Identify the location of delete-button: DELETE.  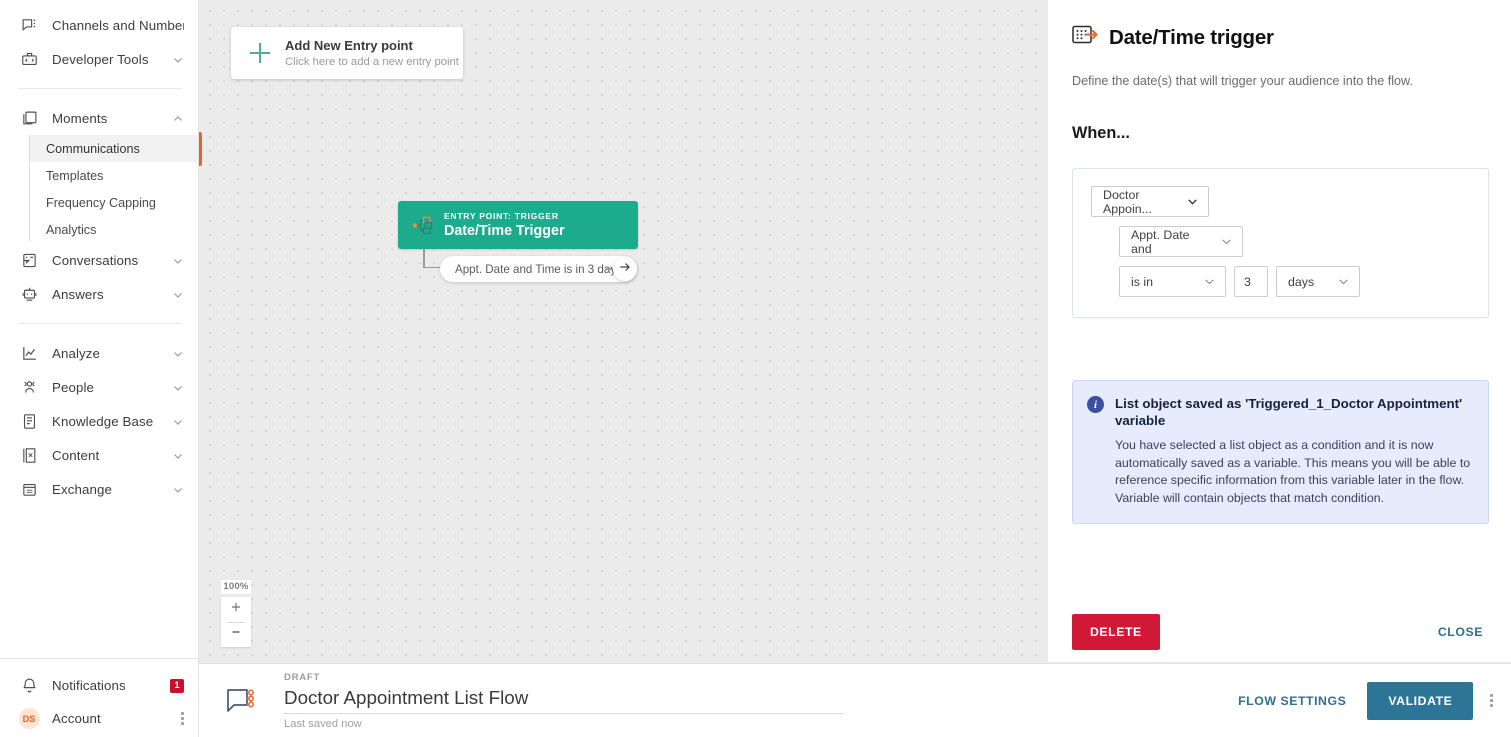
(1116, 631).